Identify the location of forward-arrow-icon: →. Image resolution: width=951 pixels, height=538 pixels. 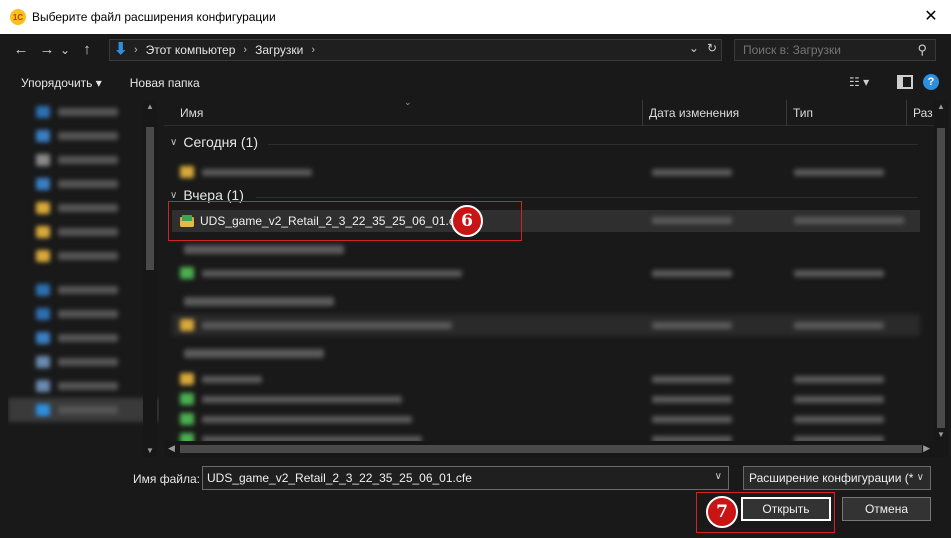
(47, 50).